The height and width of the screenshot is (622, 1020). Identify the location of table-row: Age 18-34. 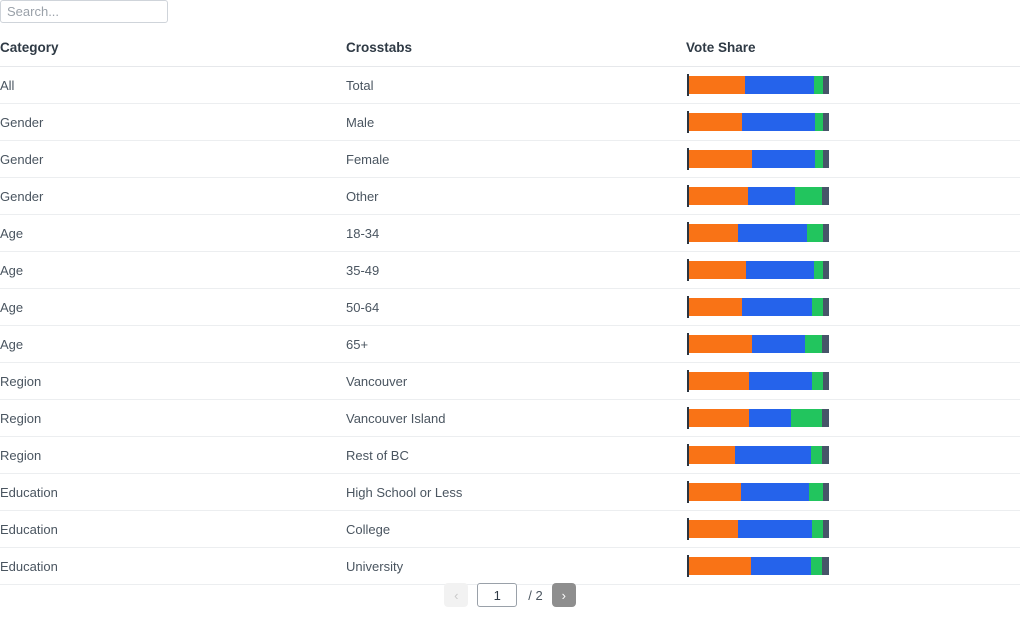
(510, 233).